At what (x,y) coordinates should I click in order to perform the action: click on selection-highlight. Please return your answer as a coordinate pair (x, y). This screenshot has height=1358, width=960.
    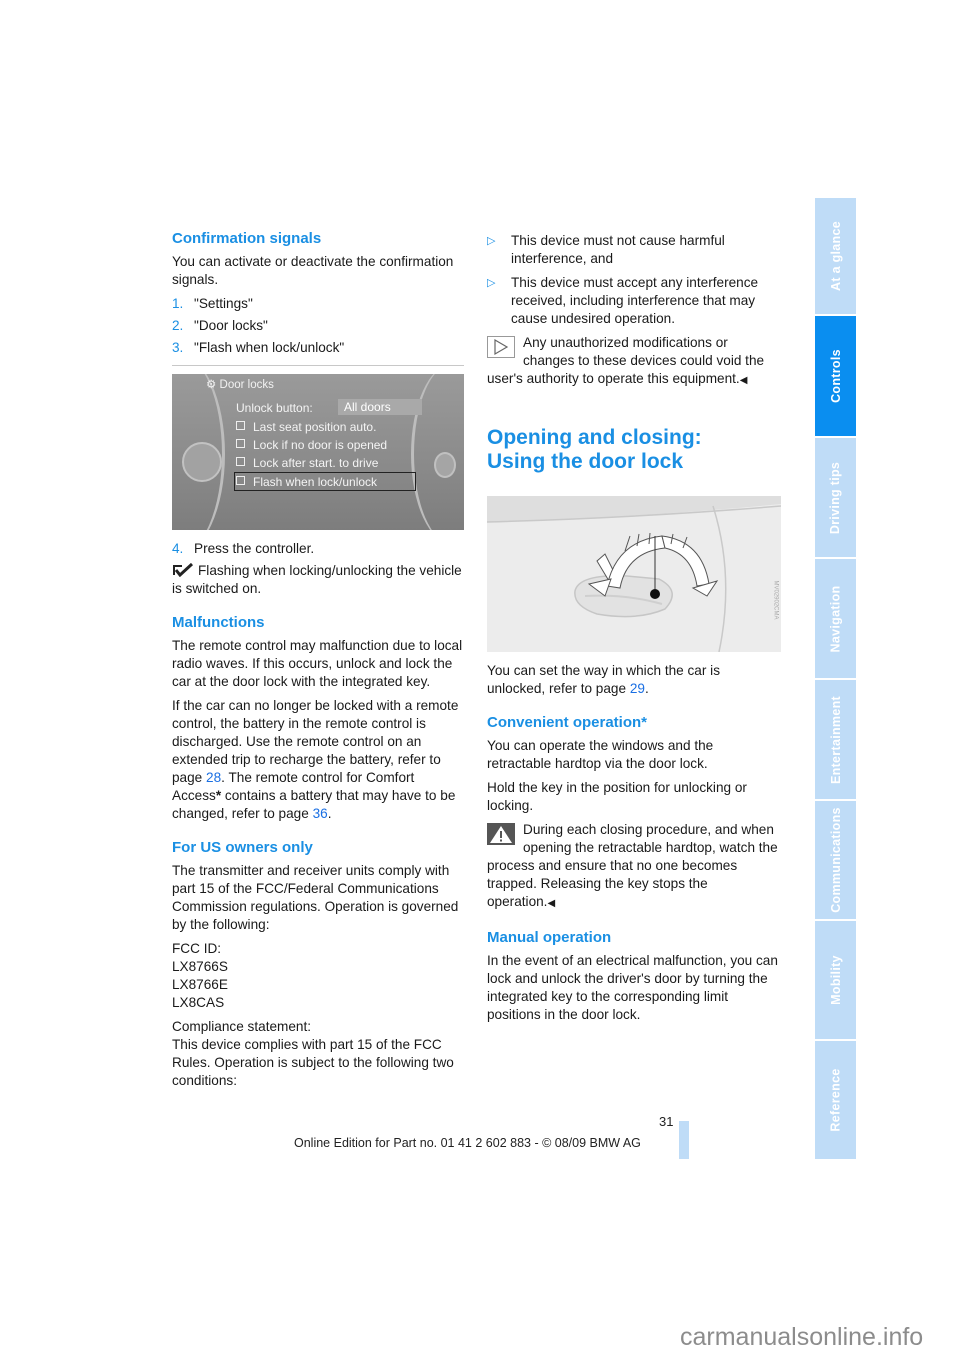
    Looking at the image, I should click on (325, 481).